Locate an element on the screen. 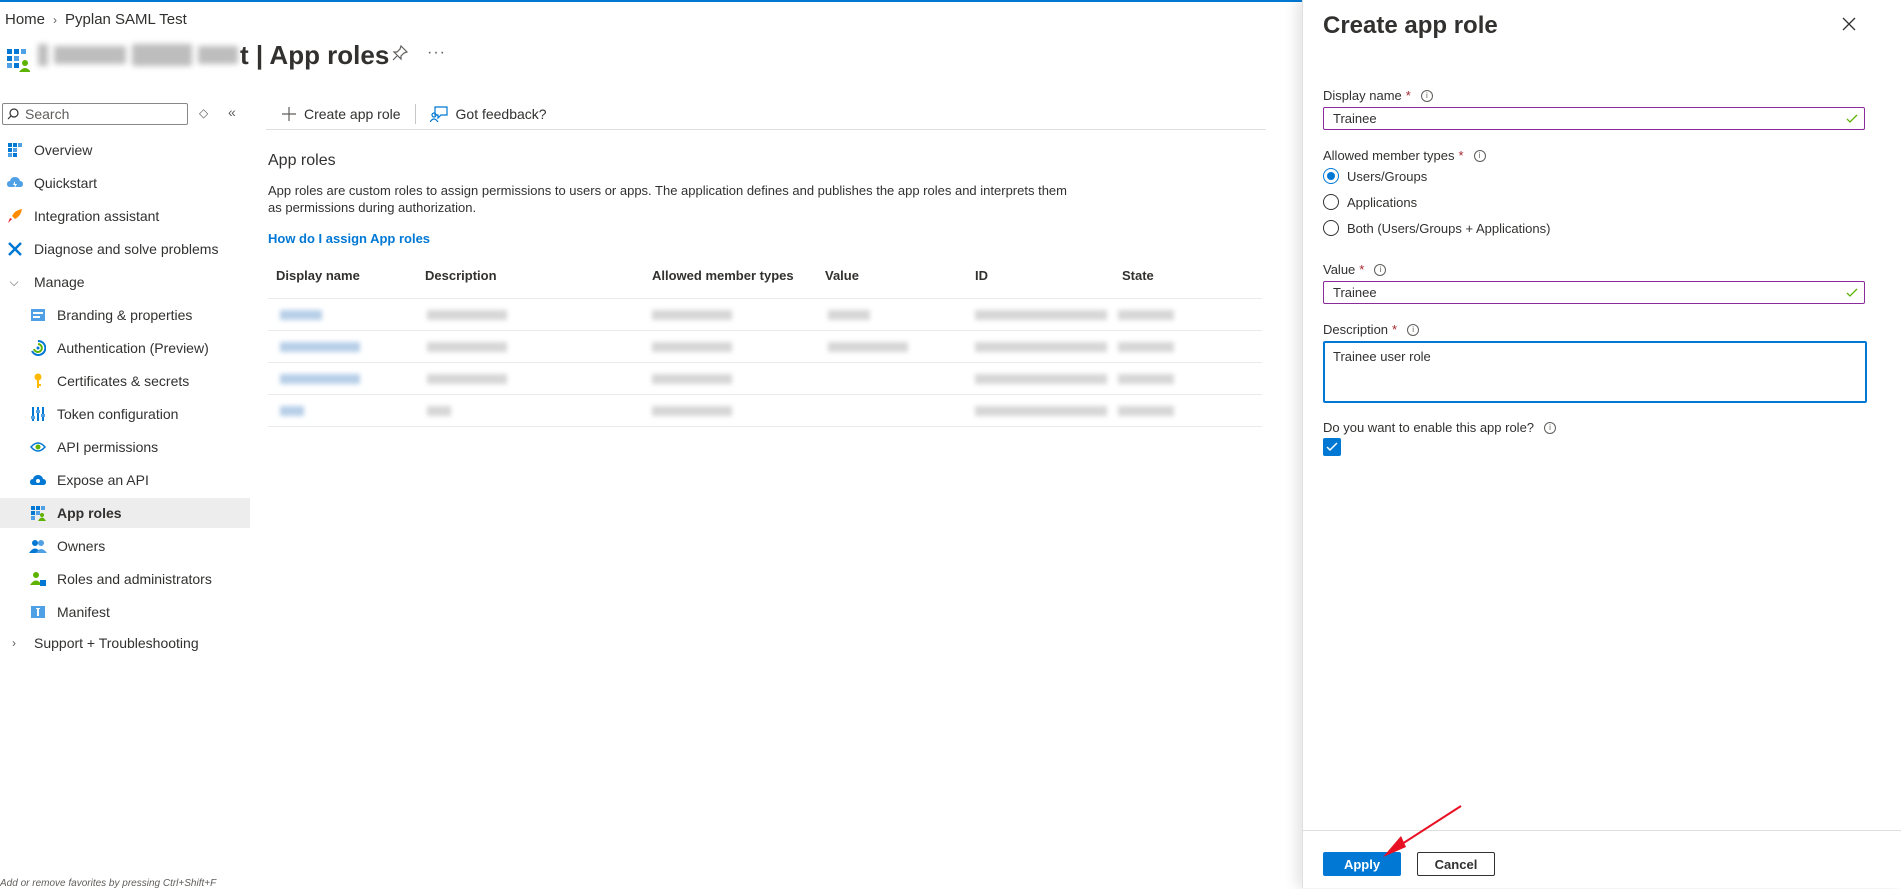 The width and height of the screenshot is (1901, 889). nav-integration-assistant: Integration assistant is located at coordinates (128, 216).